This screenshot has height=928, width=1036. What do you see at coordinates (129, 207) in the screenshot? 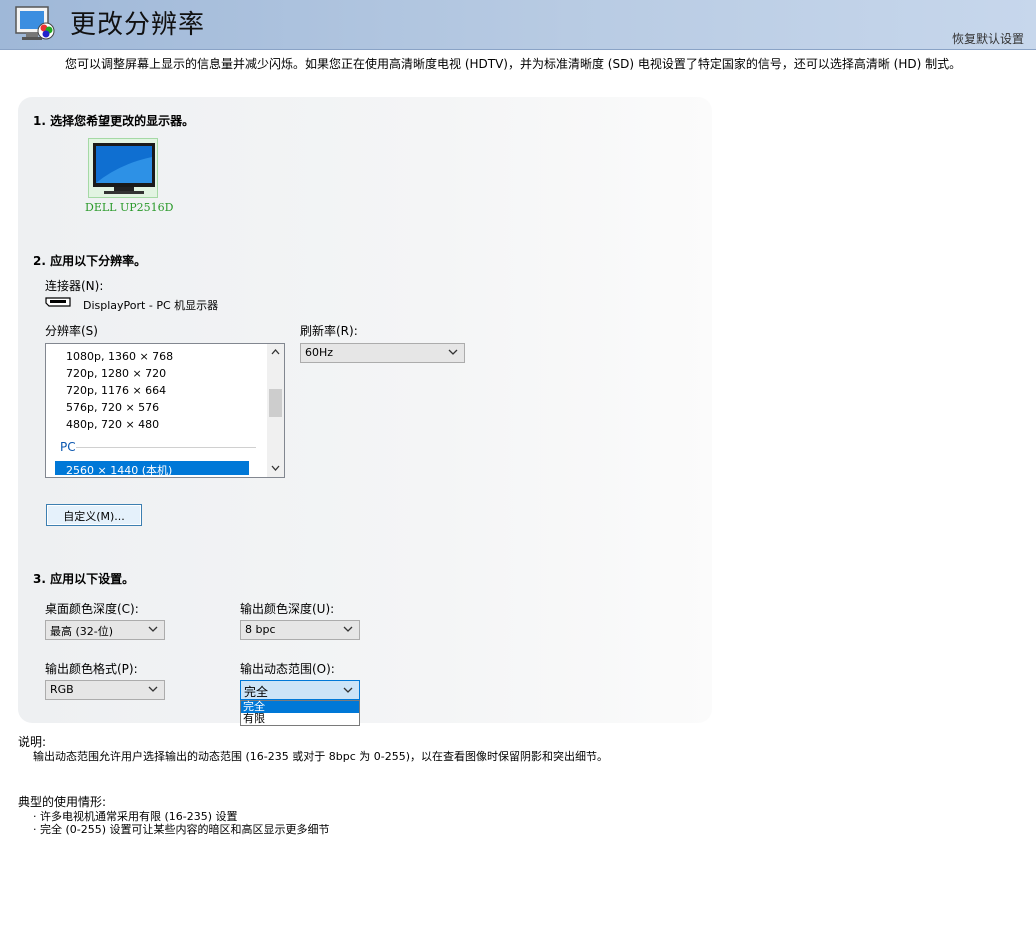
I see `monitor-name: DELL UP2516D` at bounding box center [129, 207].